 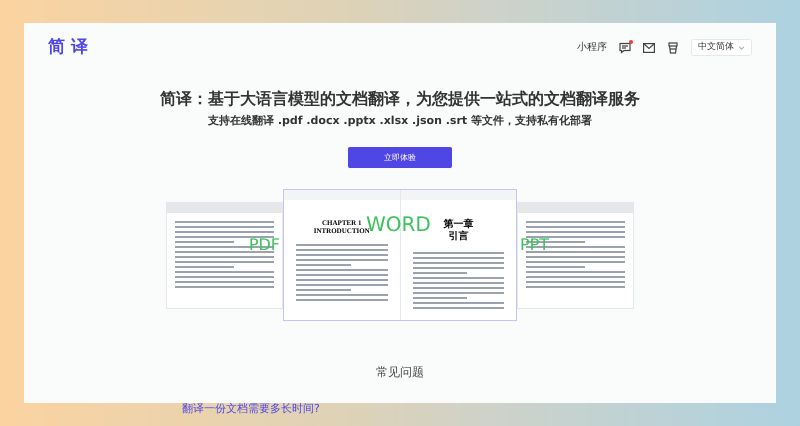 What do you see at coordinates (400, 98) in the screenshot?
I see `hero-title: 简译：基于大语言模型的文档翻译，为您提供一站式的文档翻译服务` at bounding box center [400, 98].